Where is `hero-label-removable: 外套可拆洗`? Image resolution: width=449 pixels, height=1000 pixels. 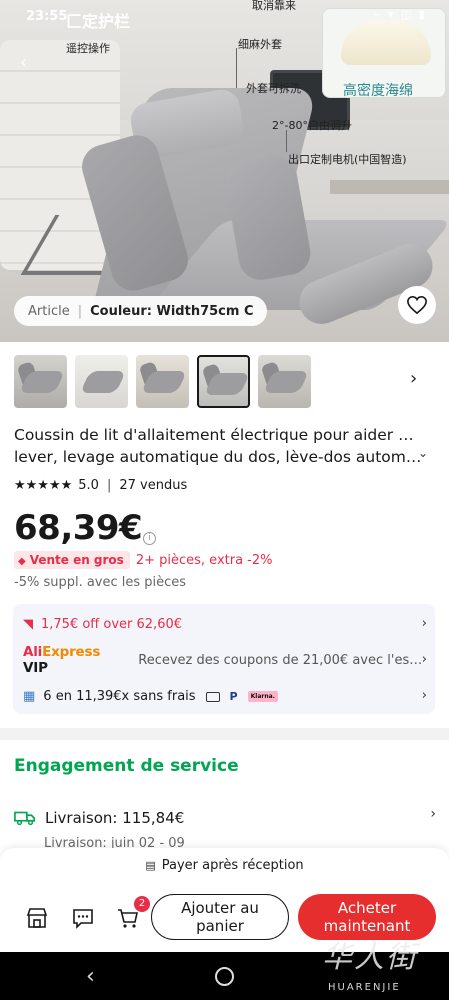 hero-label-removable: 外套可拆洗 is located at coordinates (273, 88).